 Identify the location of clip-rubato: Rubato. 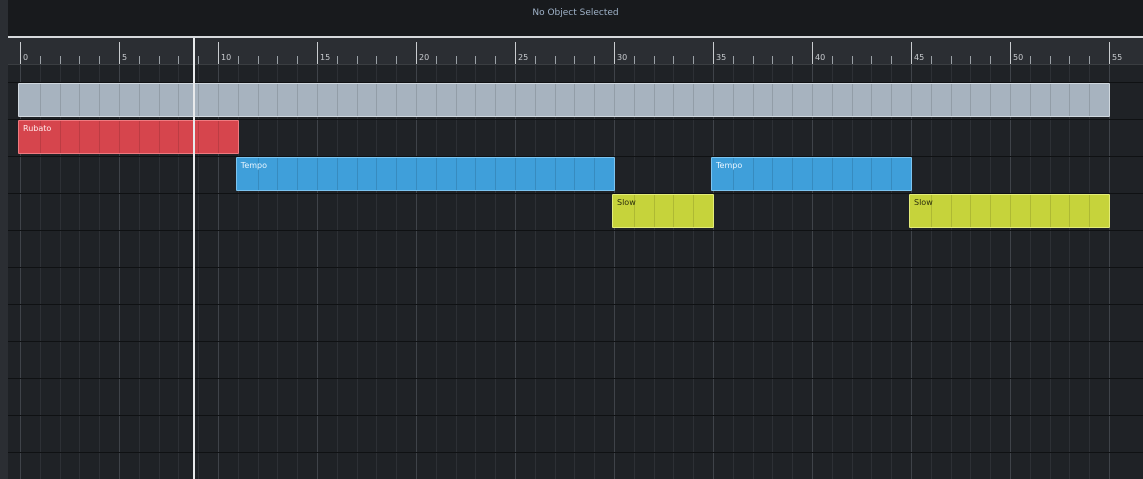
(128, 137).